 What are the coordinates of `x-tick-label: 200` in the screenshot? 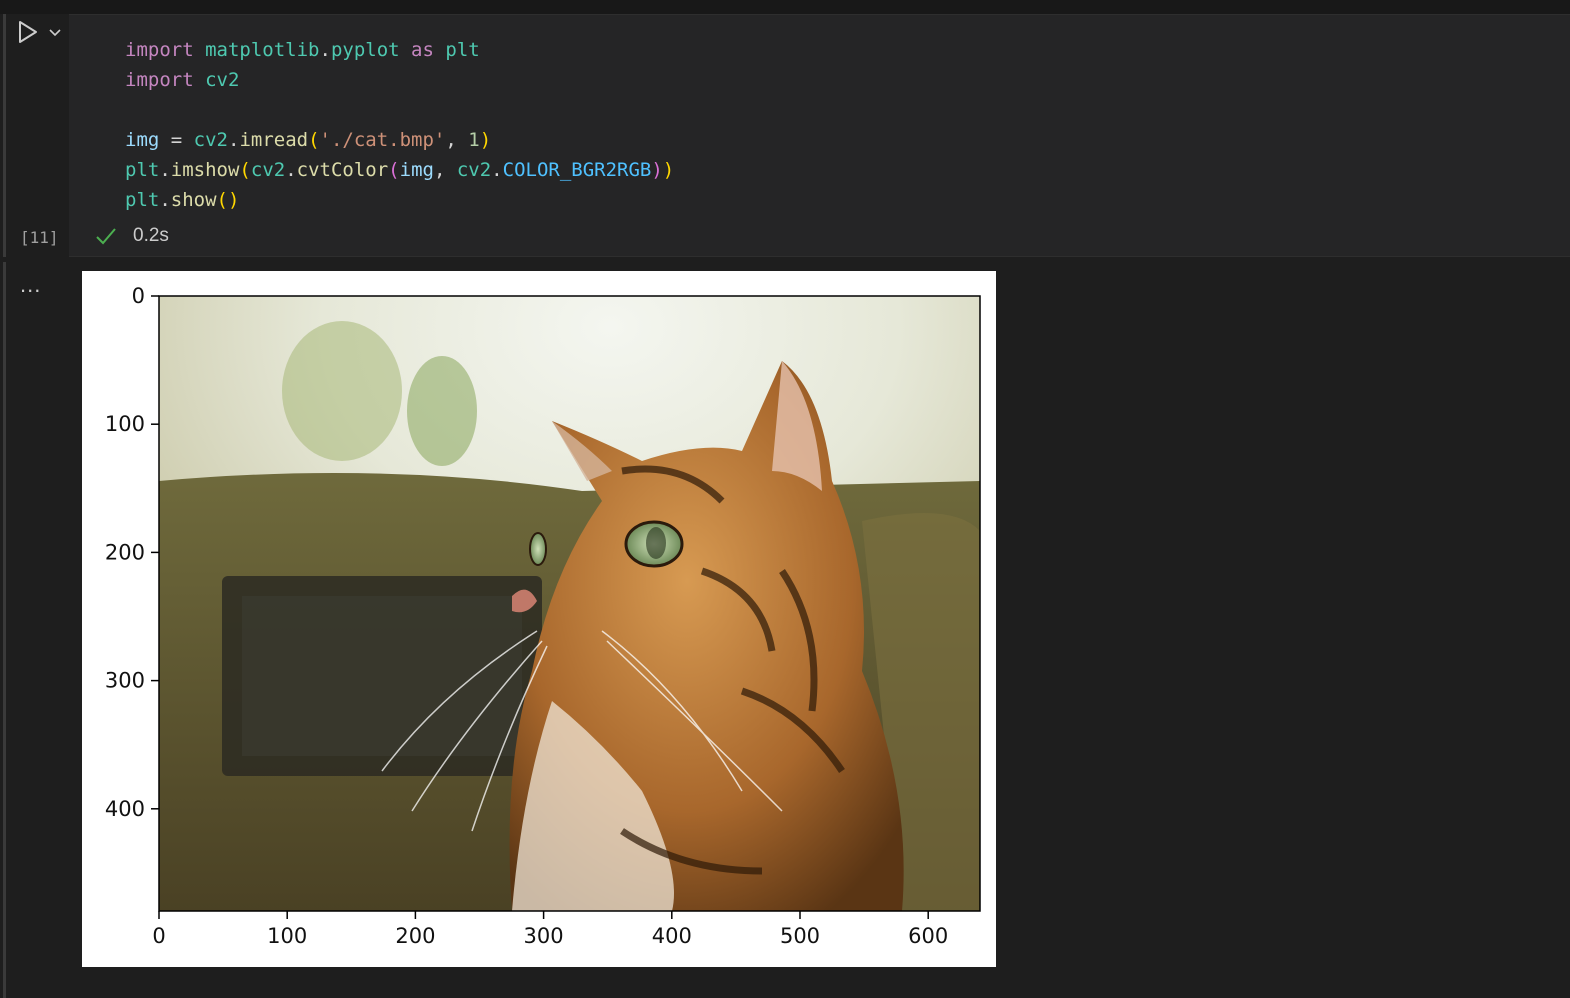 It's located at (415, 936).